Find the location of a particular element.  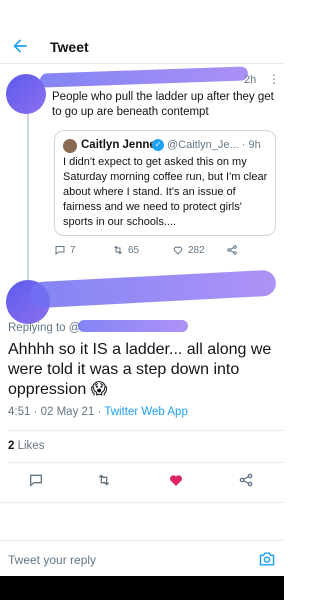

quoted-author-handle: @Caitlyn_Je... · 9h is located at coordinates (214, 145).